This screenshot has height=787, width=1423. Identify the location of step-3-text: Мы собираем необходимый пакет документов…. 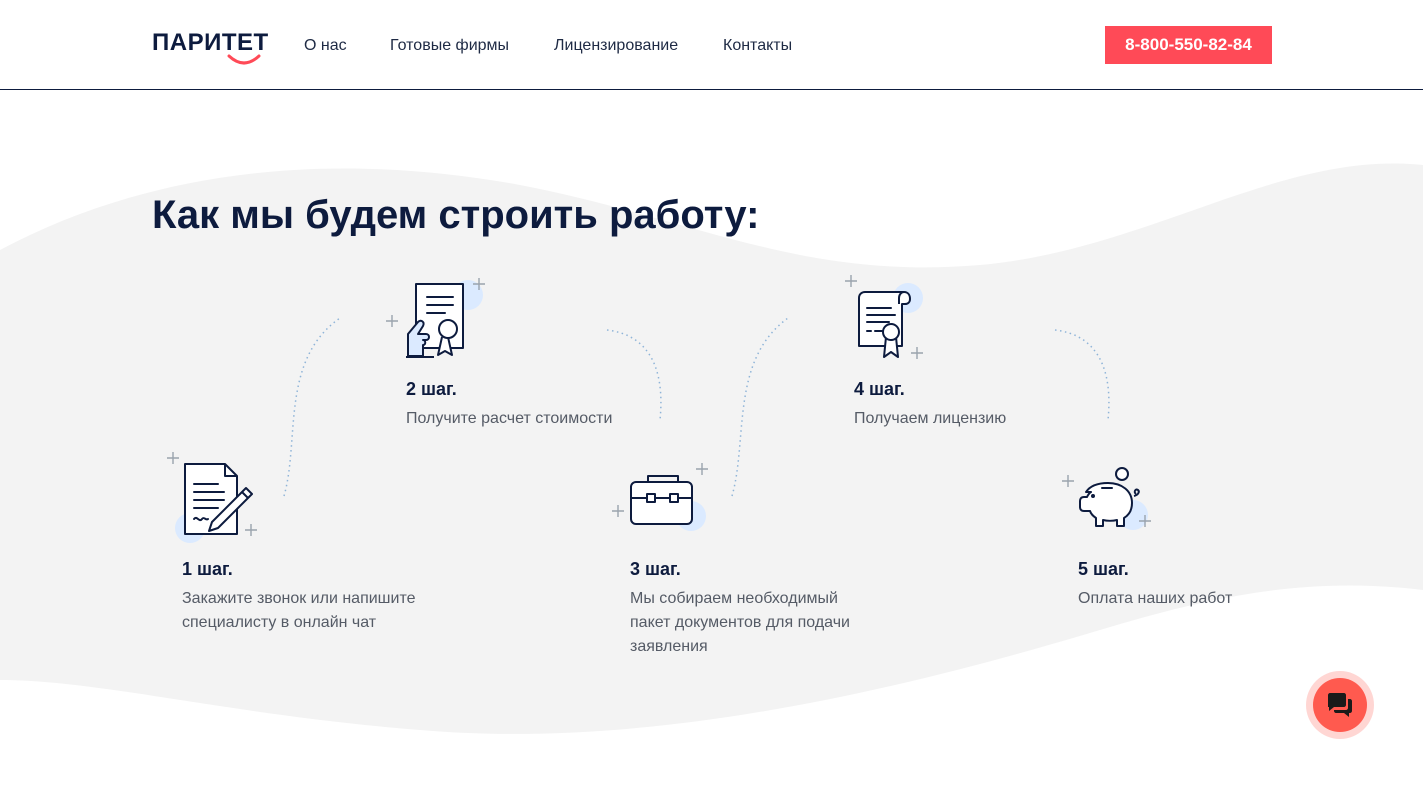
(770, 623).